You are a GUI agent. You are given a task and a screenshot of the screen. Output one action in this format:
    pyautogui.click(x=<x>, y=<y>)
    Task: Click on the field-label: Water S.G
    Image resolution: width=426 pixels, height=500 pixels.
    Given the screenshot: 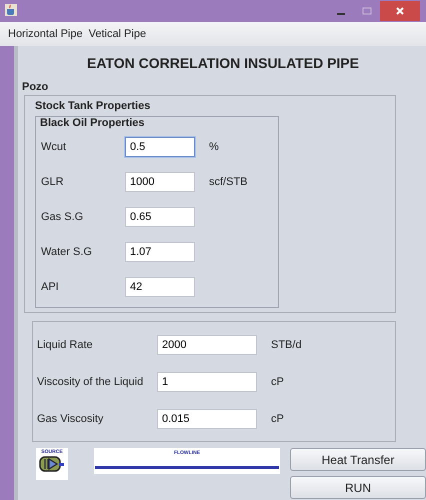 What is the action you would take?
    pyautogui.click(x=66, y=252)
    